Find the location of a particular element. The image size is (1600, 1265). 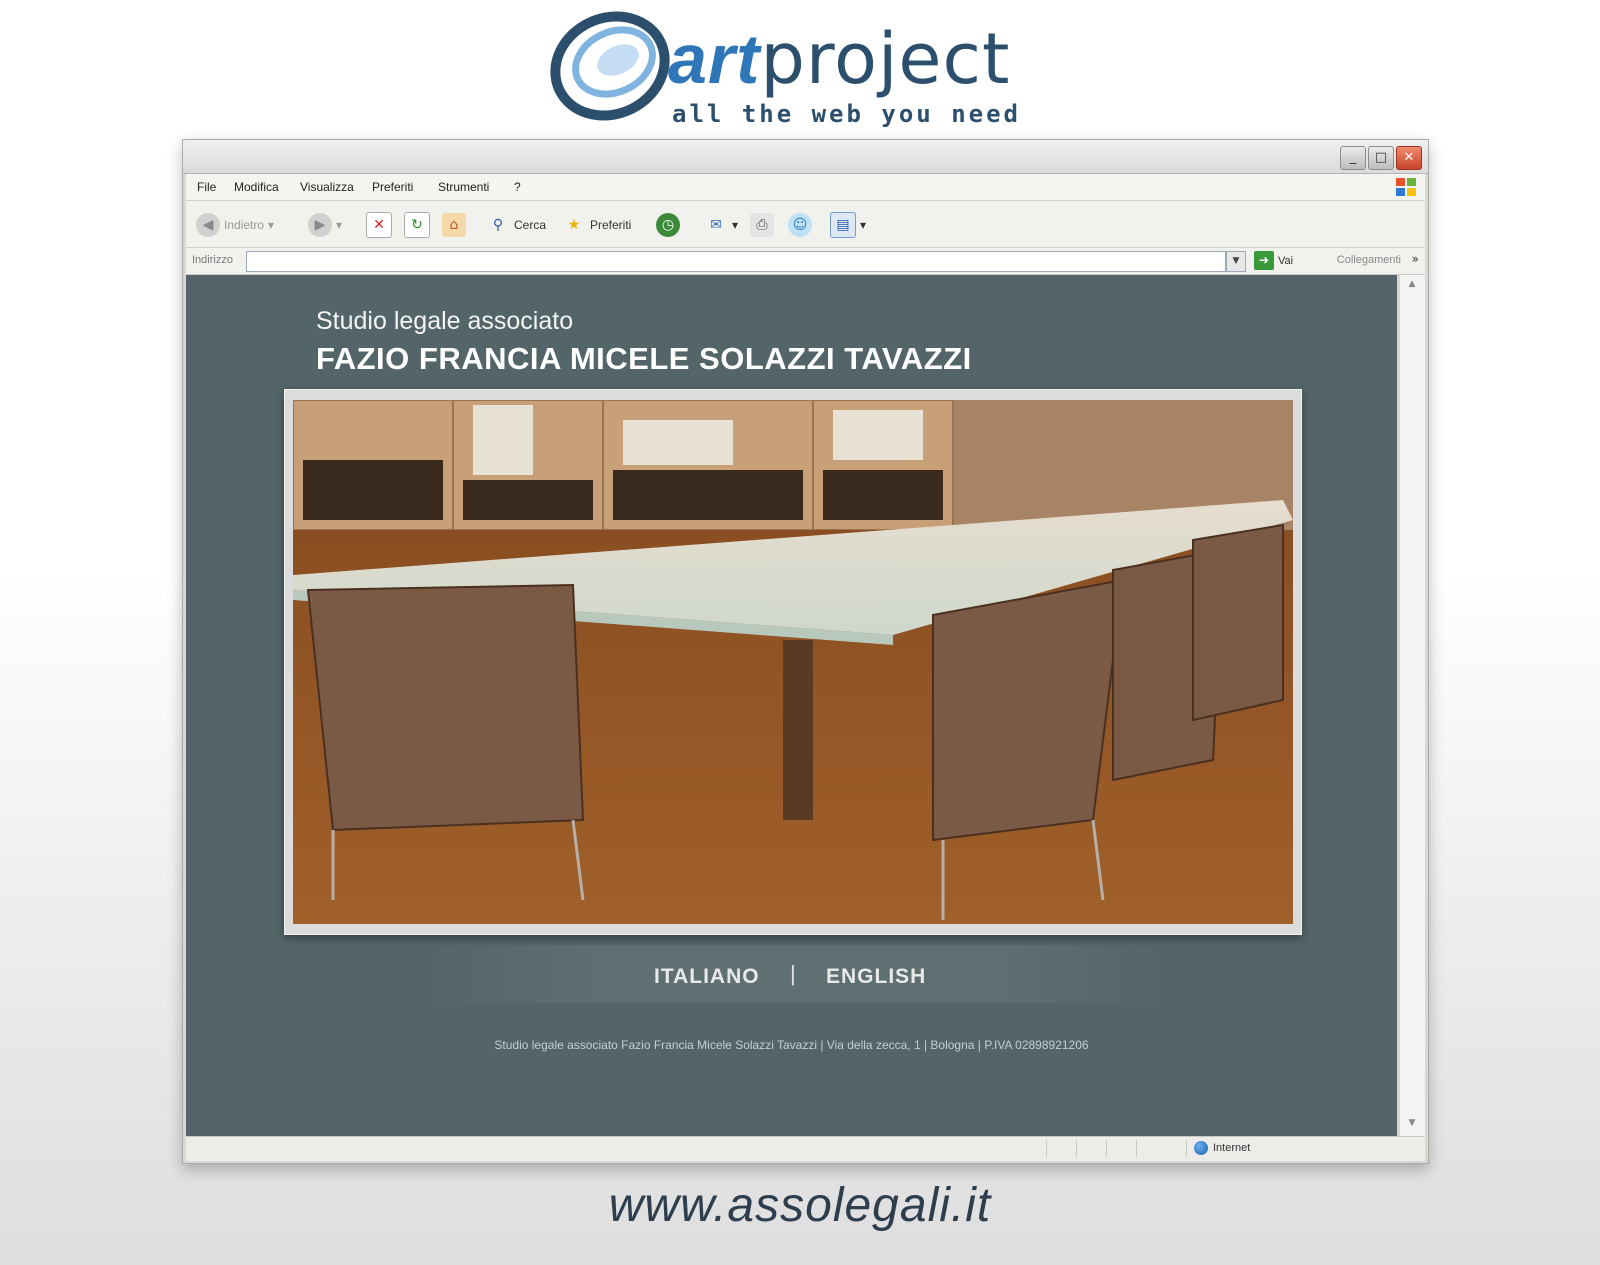

security-zone: Internet is located at coordinates (1222, 1148).